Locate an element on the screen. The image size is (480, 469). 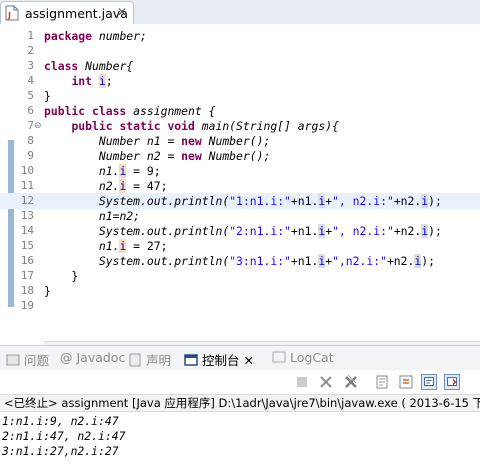
code-line: 5} is located at coordinates (240, 96).